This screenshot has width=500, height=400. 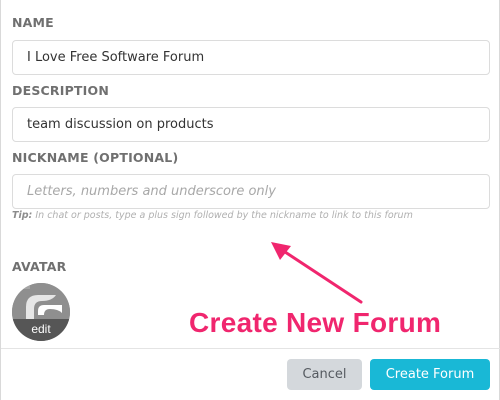 What do you see at coordinates (251, 57) in the screenshot?
I see `name-input` at bounding box center [251, 57].